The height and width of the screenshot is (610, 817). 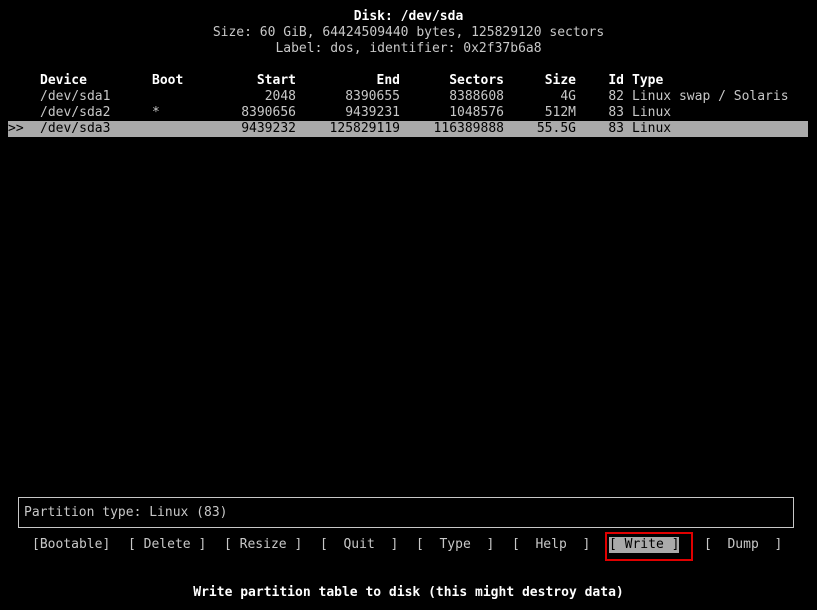 What do you see at coordinates (168, 80) in the screenshot?
I see `col-boot: Boot` at bounding box center [168, 80].